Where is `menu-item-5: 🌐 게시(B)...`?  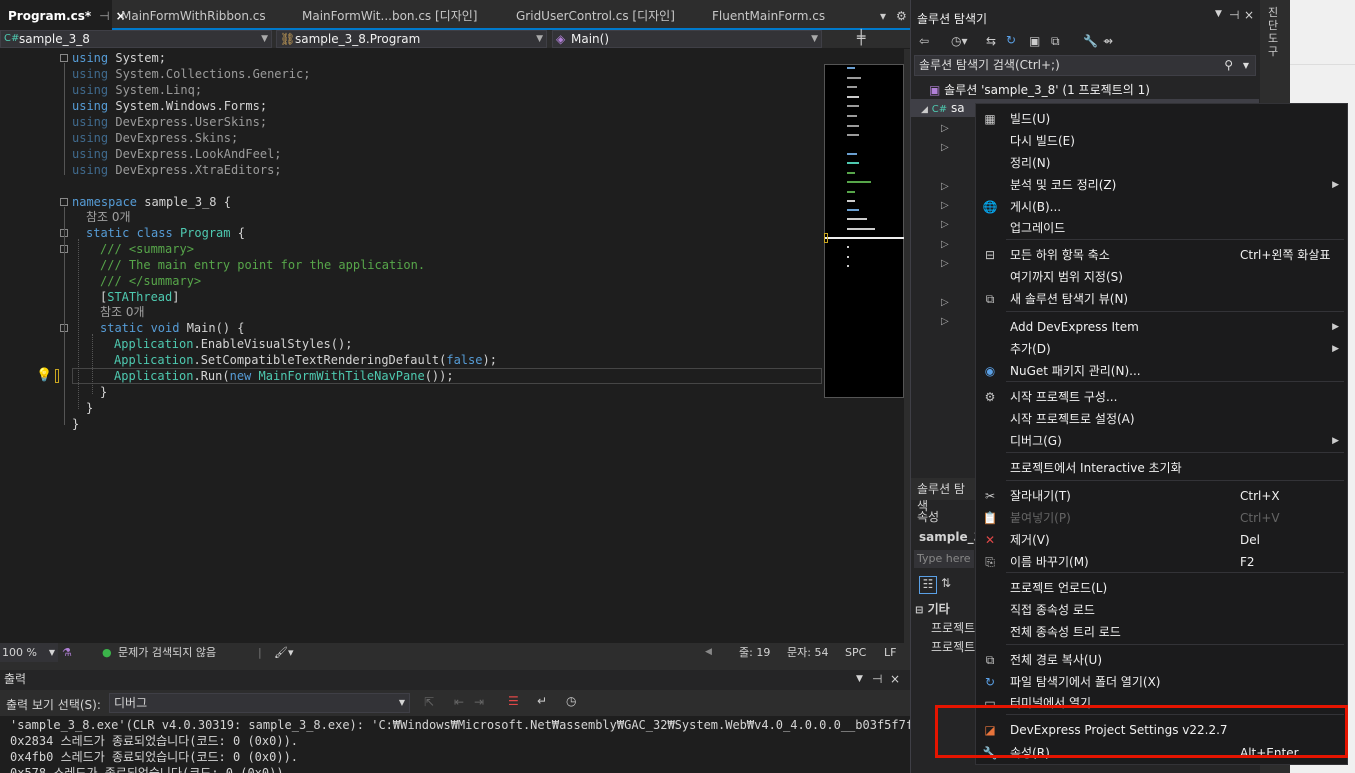 menu-item-5: 🌐 게시(B)... is located at coordinates (1161, 207).